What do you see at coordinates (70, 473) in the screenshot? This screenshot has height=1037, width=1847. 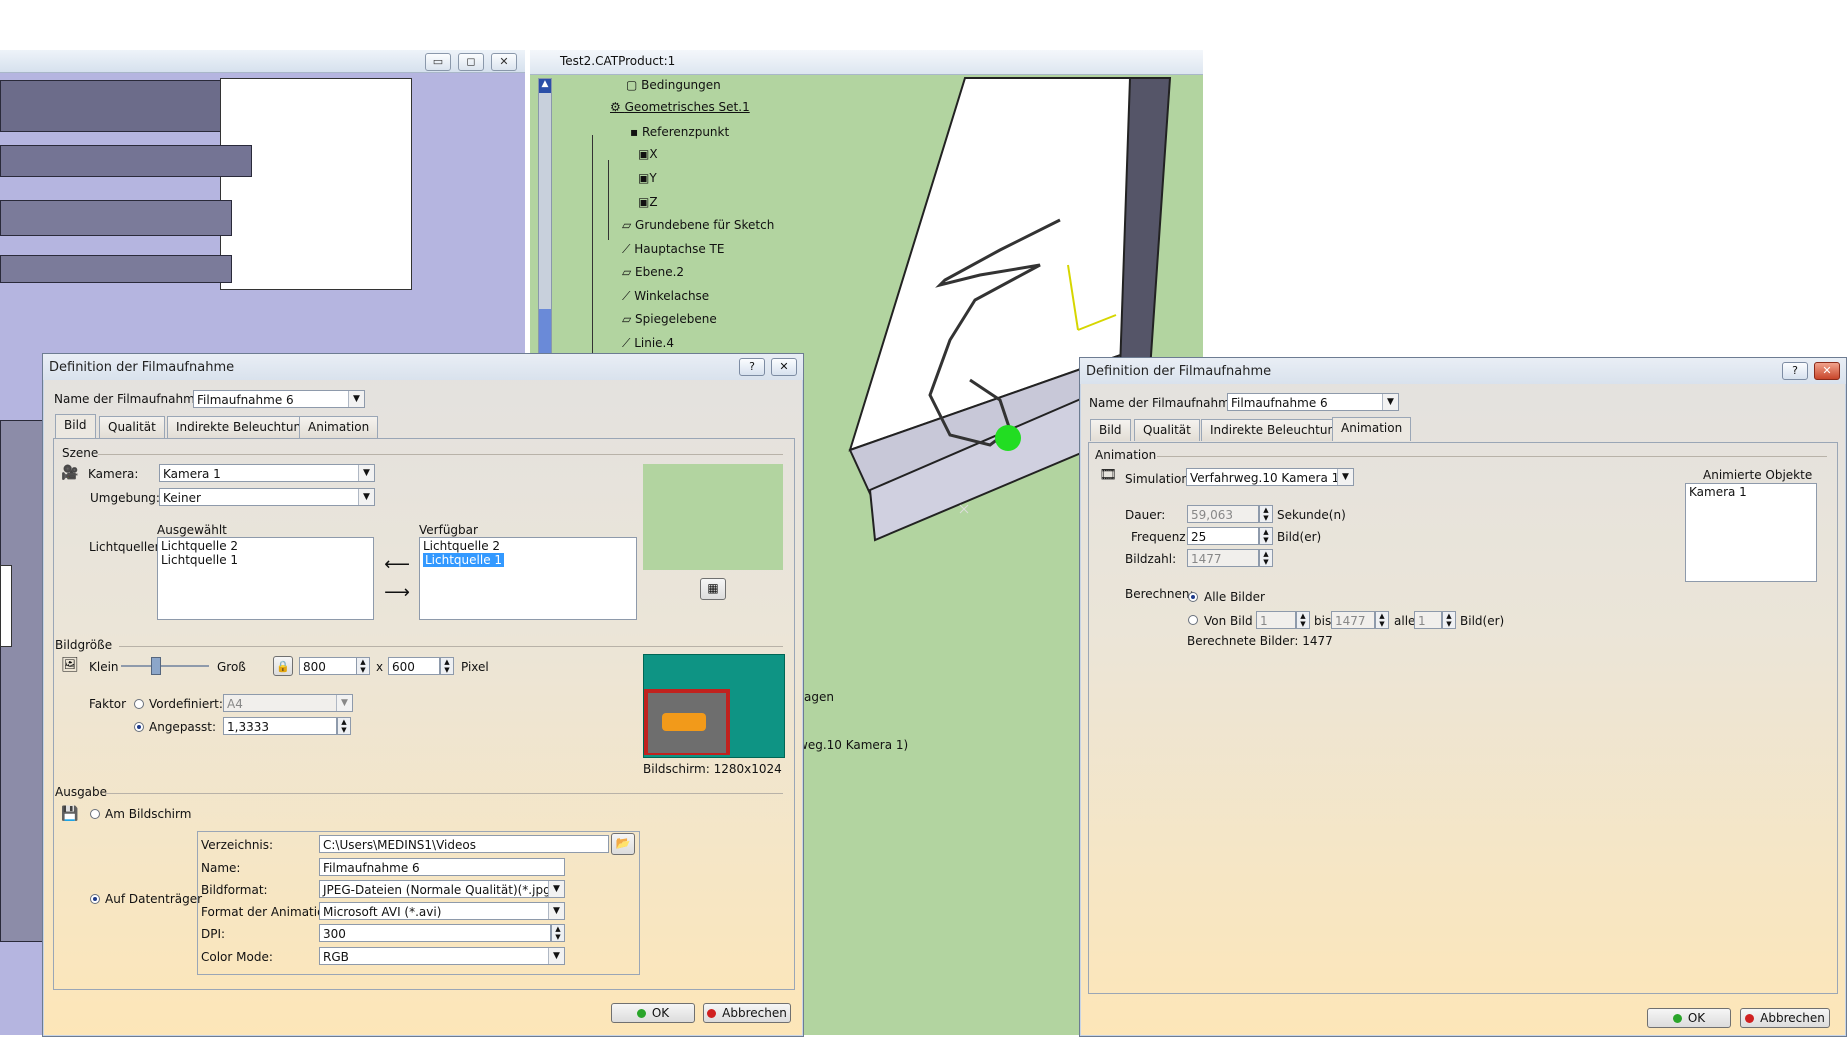 I see `camera-icon: 🎥` at bounding box center [70, 473].